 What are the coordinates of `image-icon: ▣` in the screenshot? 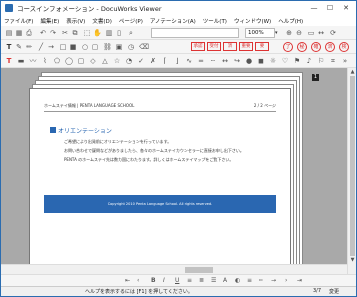 It's located at (119, 47).